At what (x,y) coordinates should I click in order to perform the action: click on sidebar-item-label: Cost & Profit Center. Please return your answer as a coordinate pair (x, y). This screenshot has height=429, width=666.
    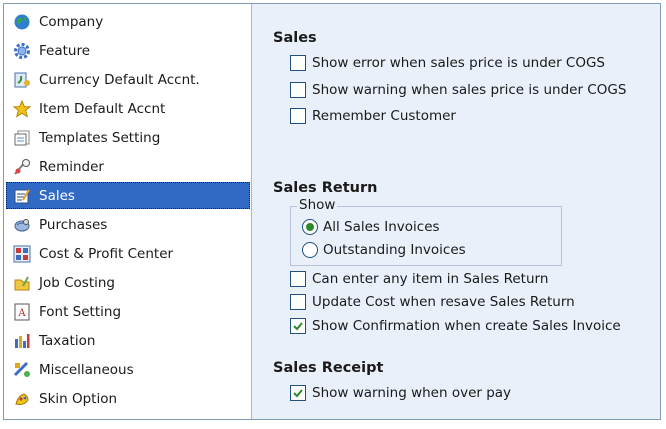
    Looking at the image, I should click on (106, 253).